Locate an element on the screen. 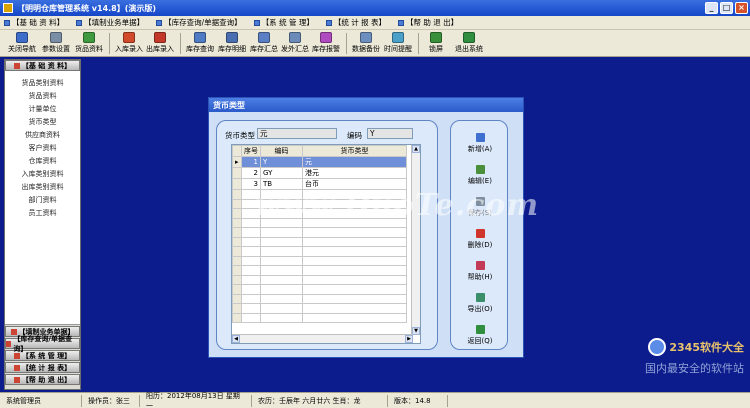 Image resolution: width=750 pixels, height=408 pixels. nav-item-warehouse: 仓库资料 is located at coordinates (42, 161).